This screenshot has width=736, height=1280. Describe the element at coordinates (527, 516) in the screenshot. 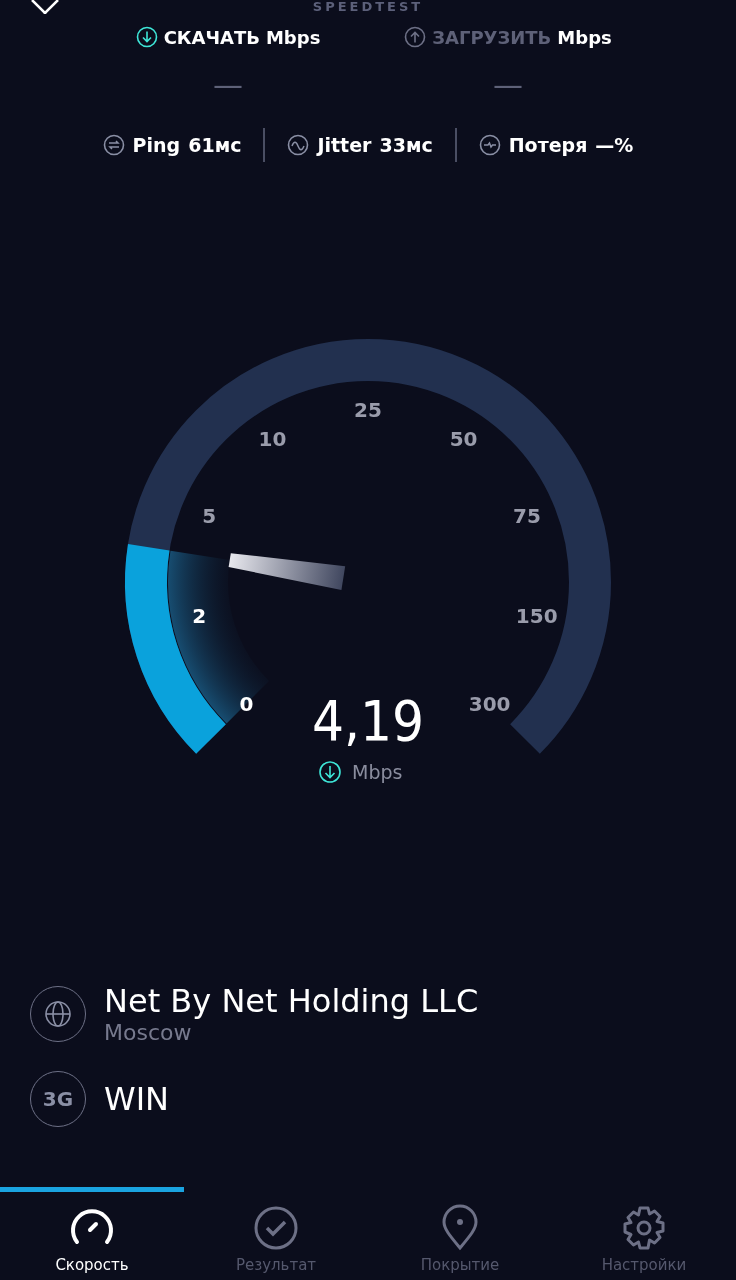

I see `scale-label: 75` at that location.